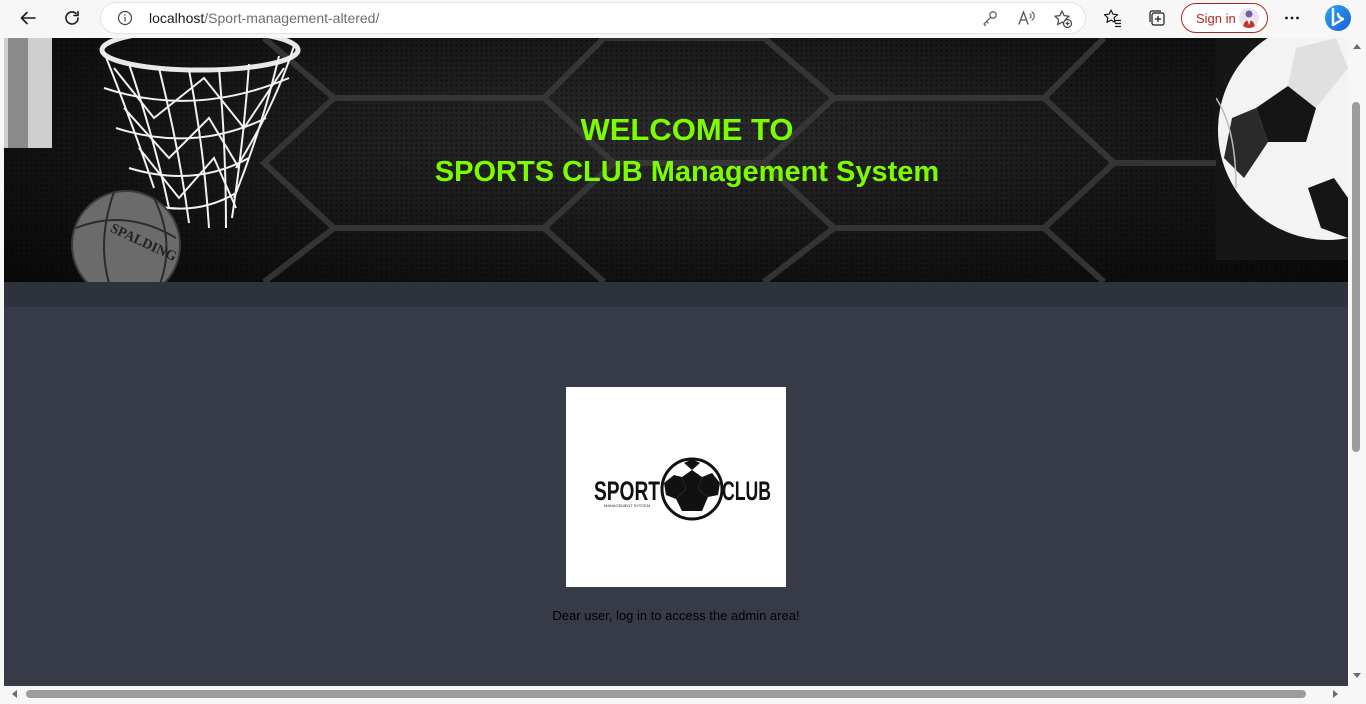 This screenshot has height=704, width=1366. I want to click on scroll-left-icon, so click(14, 694).